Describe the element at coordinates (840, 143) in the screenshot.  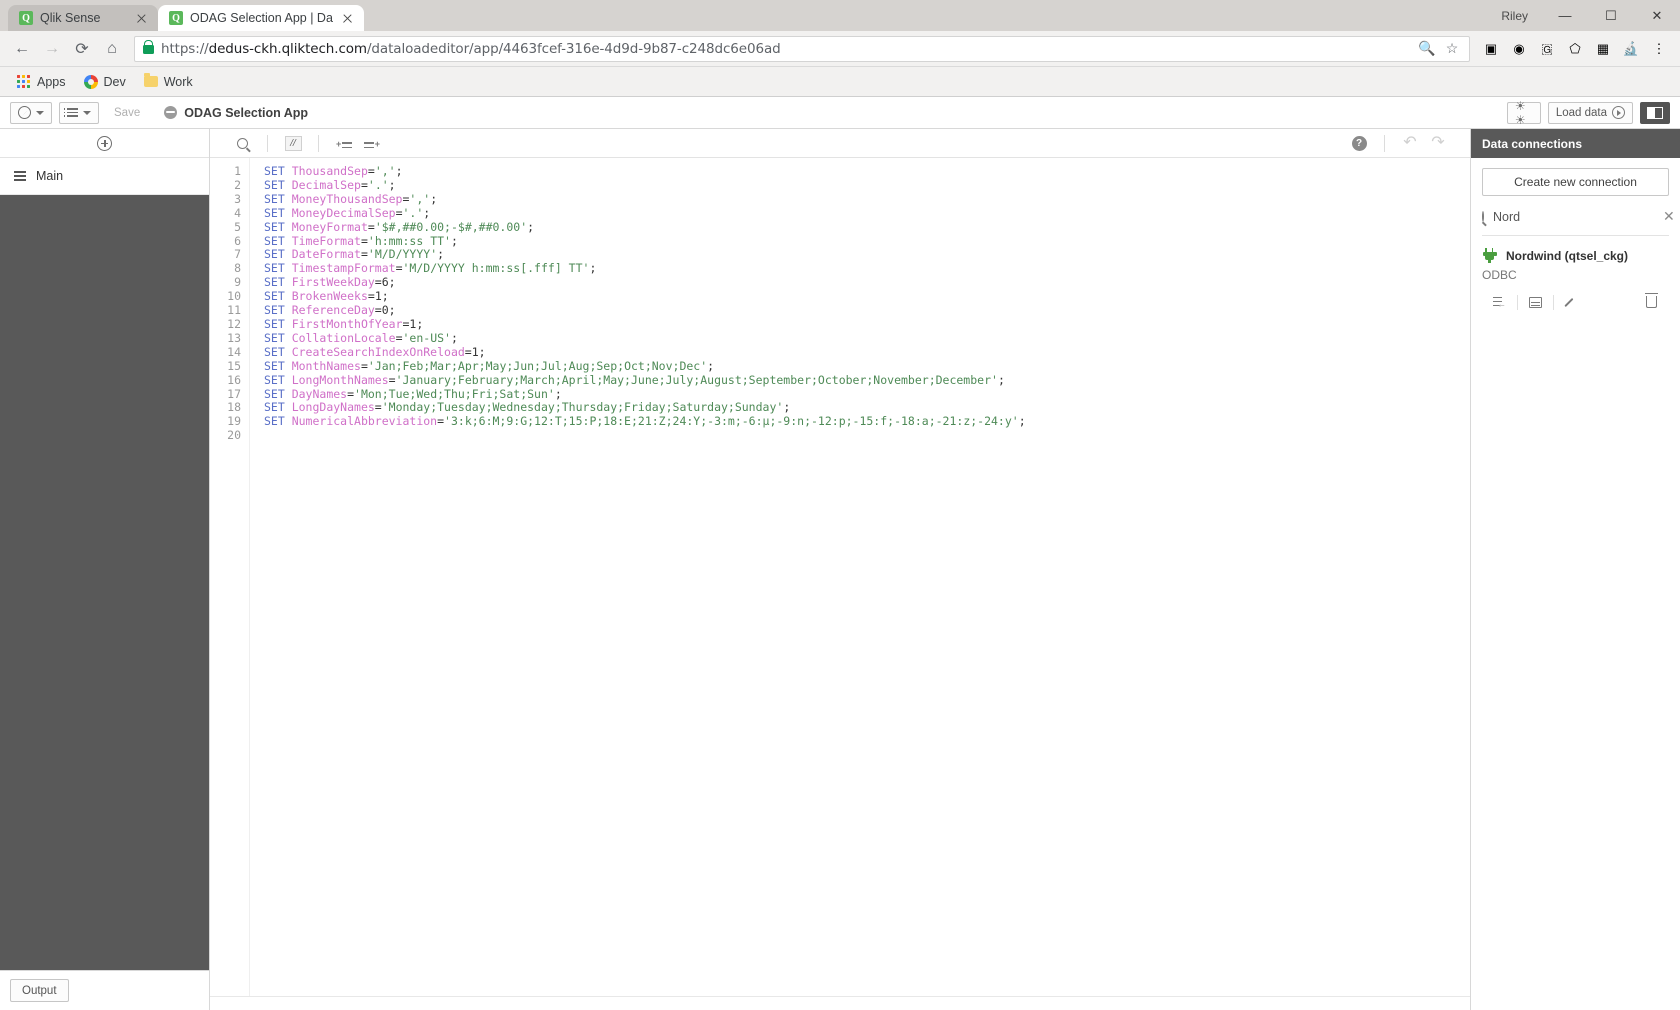
I see `editor-toolbar: // + + ? ↶ ↷` at that location.